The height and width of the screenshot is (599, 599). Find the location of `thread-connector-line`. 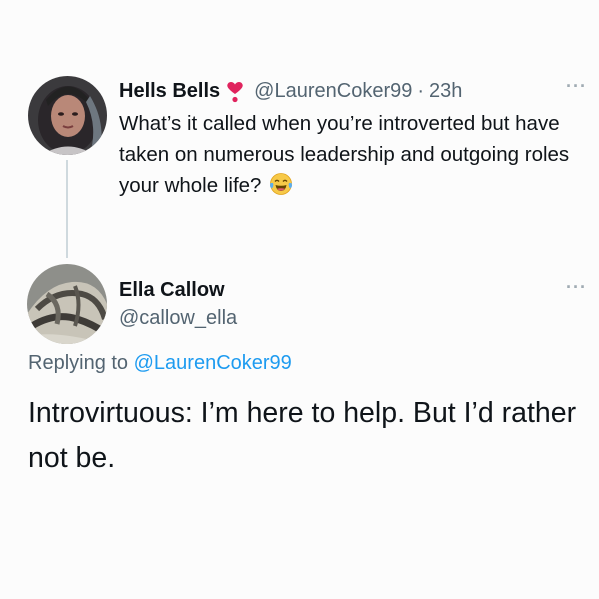

thread-connector-line is located at coordinates (67, 209).